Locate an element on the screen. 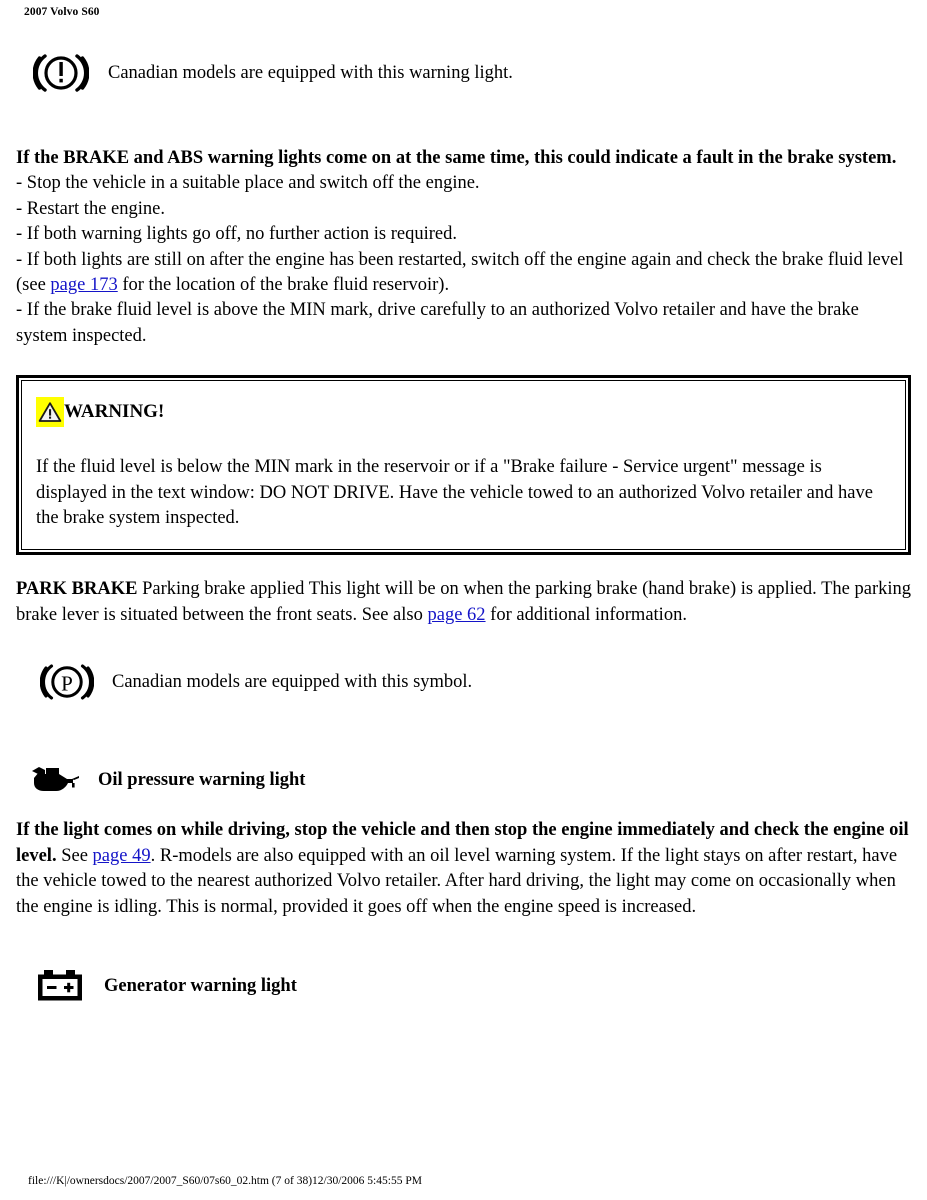 This screenshot has width=927, height=1200. svg-text: P is located at coordinates (67, 684).